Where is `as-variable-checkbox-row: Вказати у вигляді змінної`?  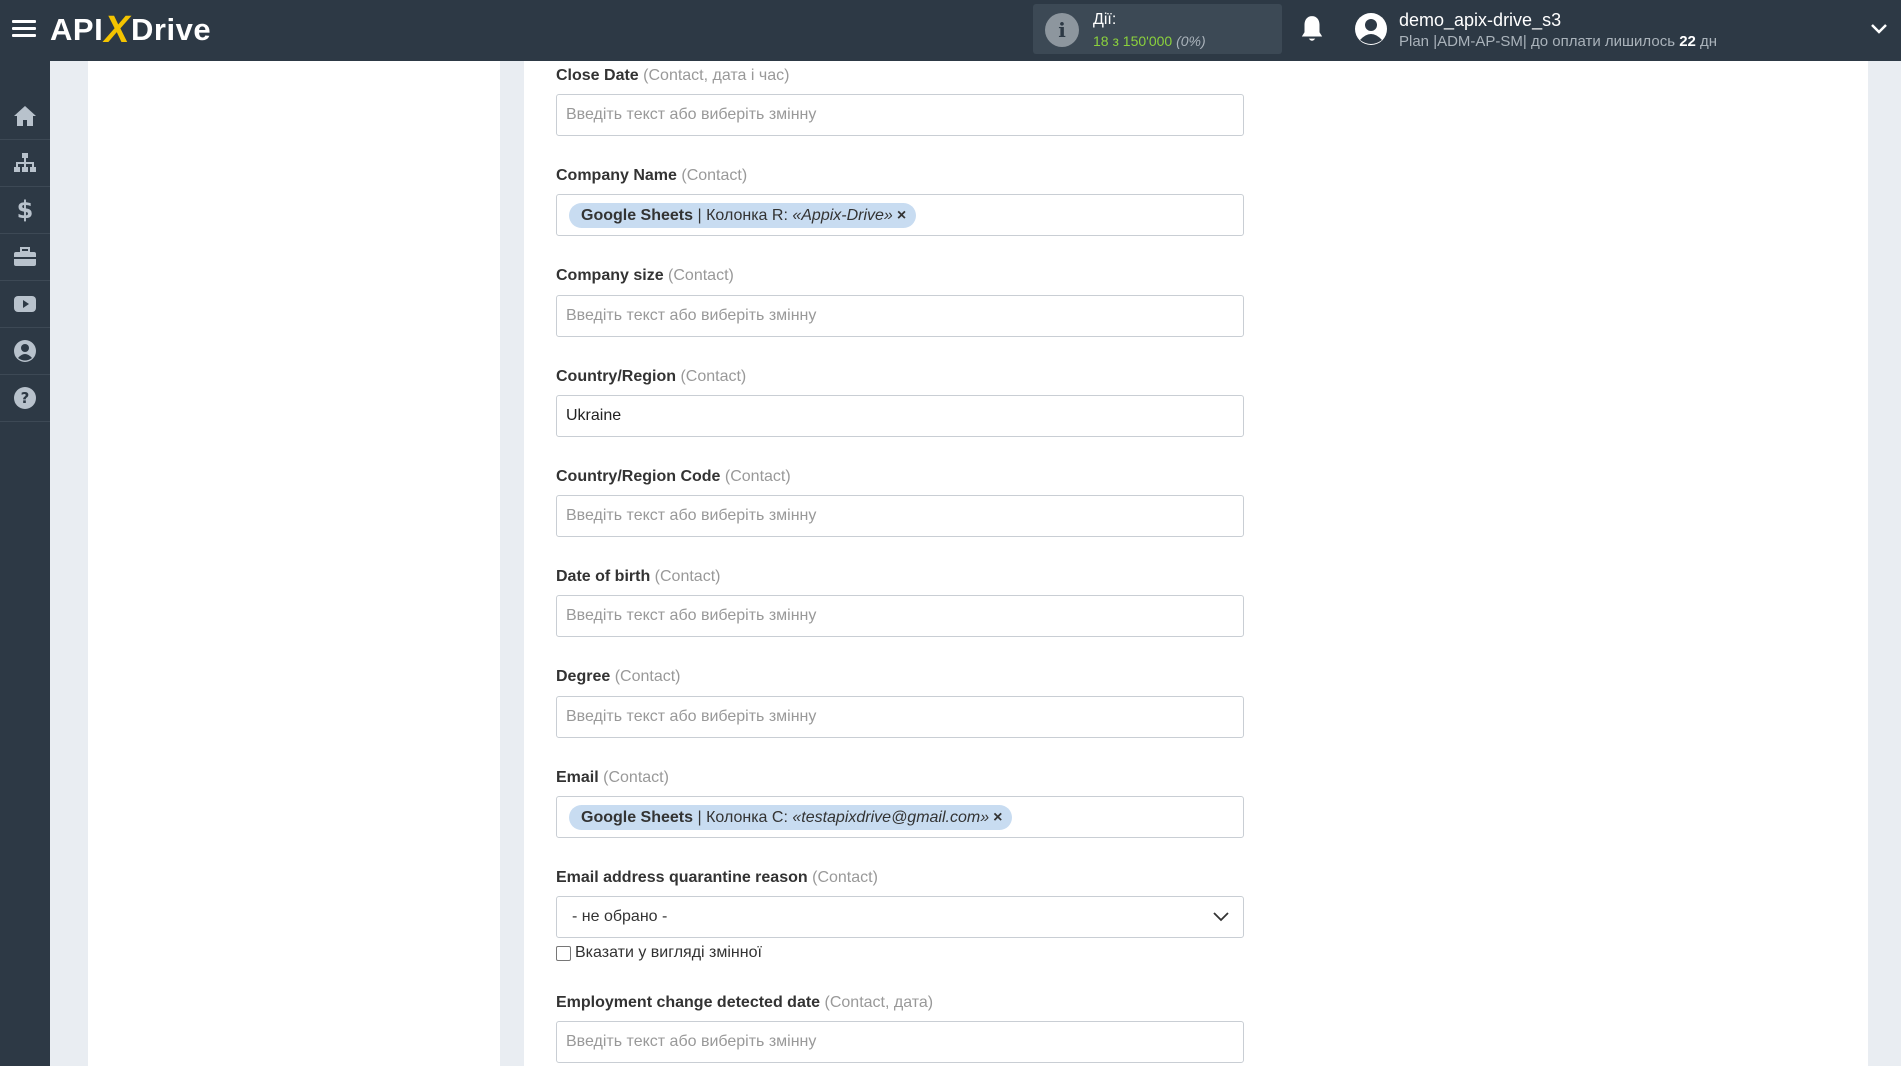 as-variable-checkbox-row: Вказати у вигляді змінної is located at coordinates (659, 953).